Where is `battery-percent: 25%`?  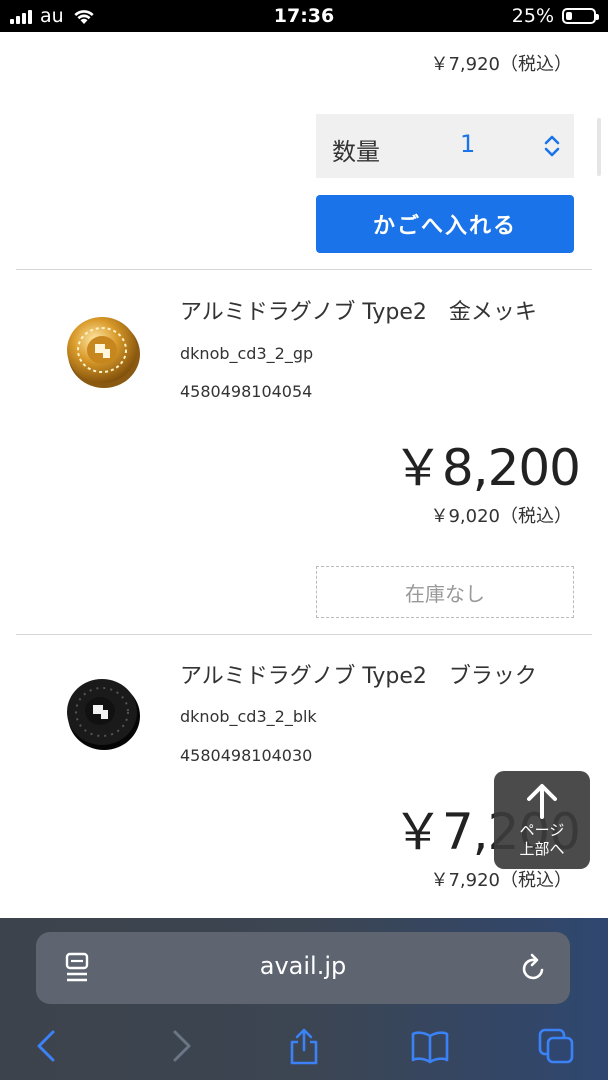 battery-percent: 25% is located at coordinates (532, 16).